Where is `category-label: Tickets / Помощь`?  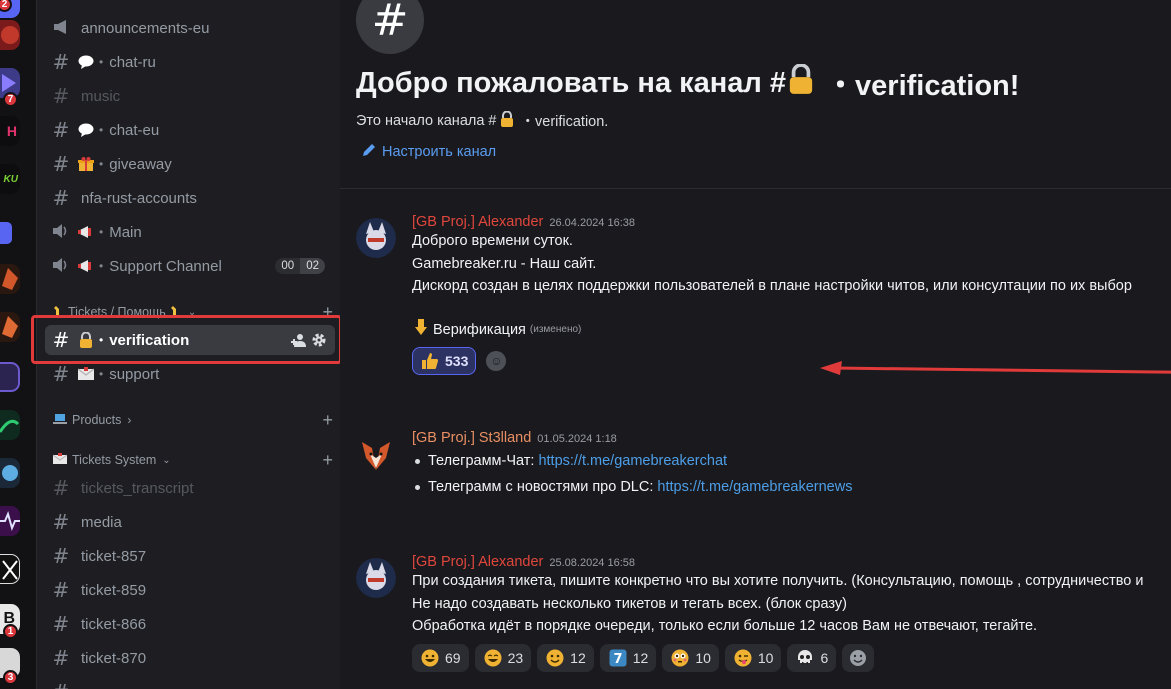 category-label: Tickets / Помощь is located at coordinates (117, 312).